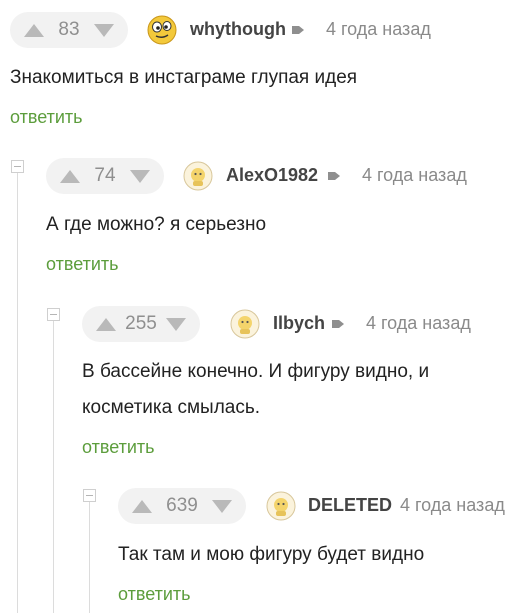 The width and height of the screenshot is (529, 613). I want to click on vote-box: 255, so click(141, 324).